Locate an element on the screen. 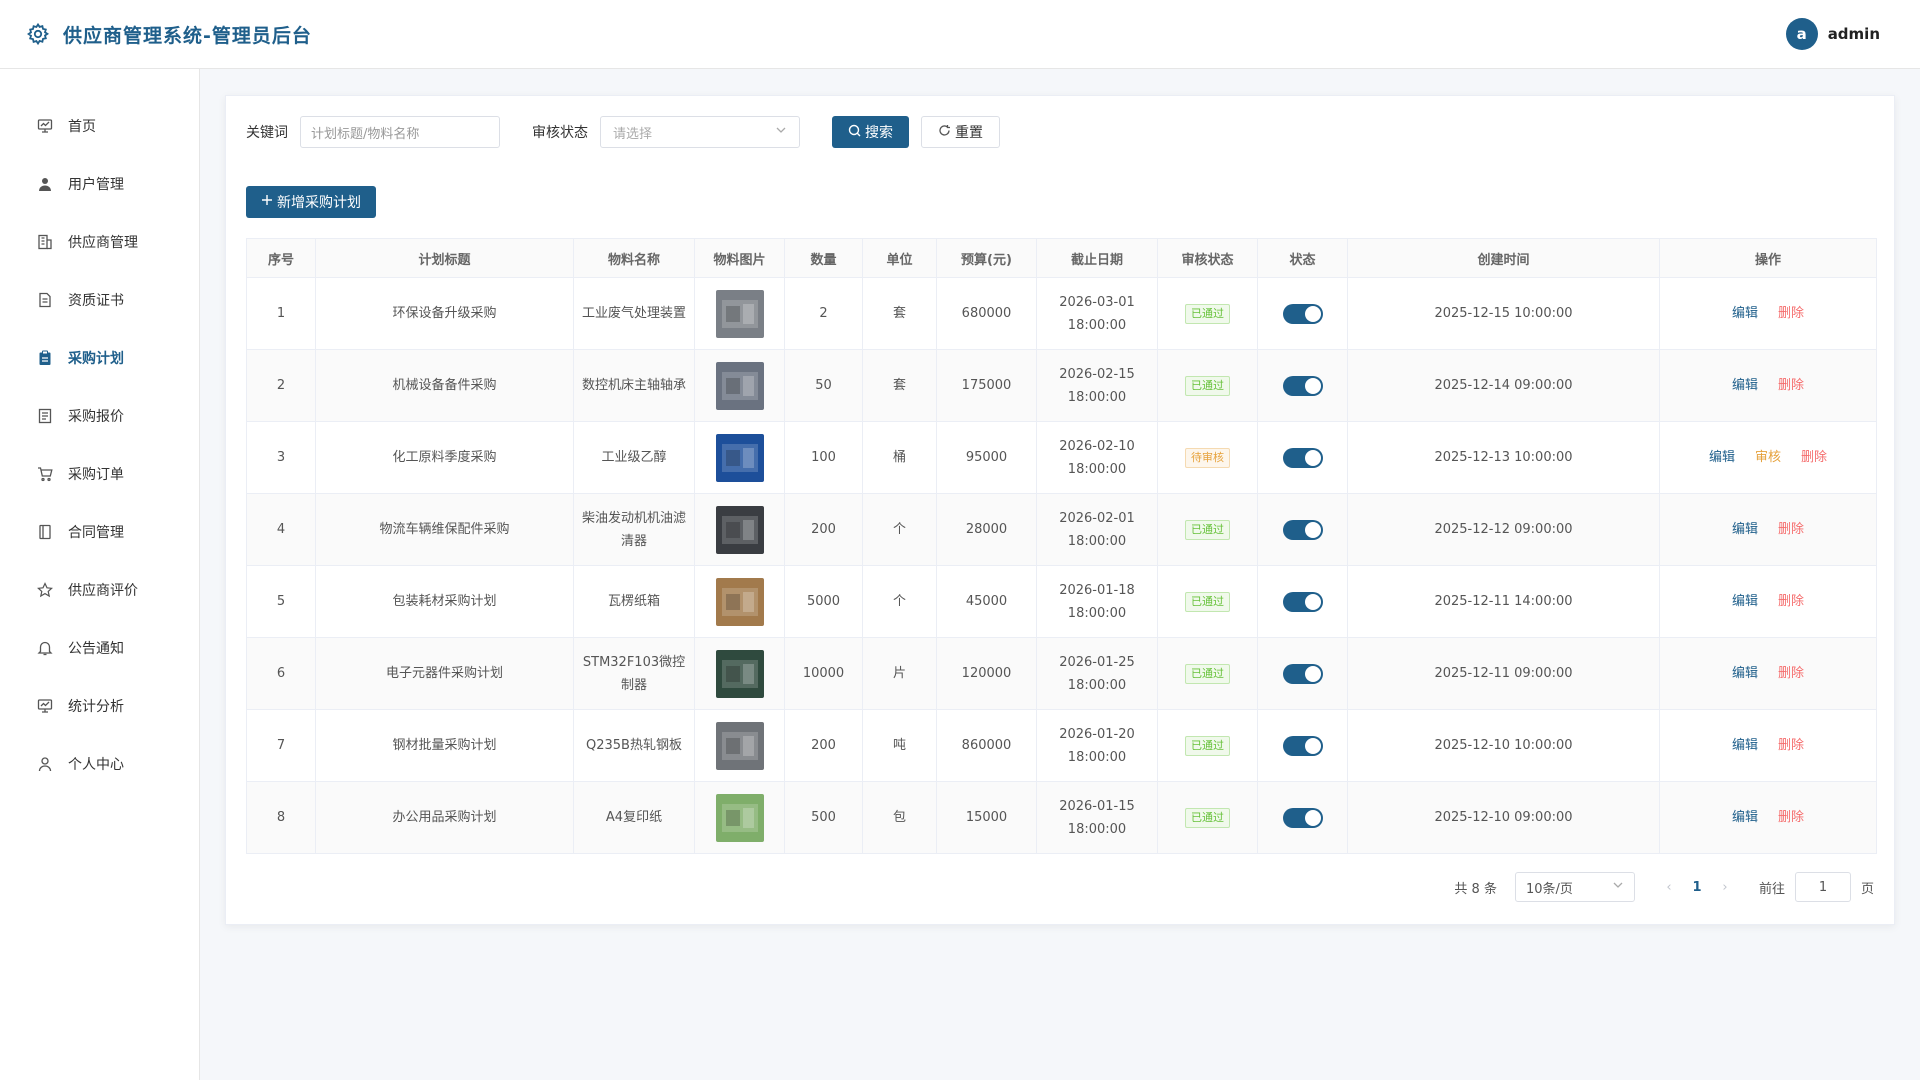  material-name: 工业废气处理装置 is located at coordinates (634, 313).